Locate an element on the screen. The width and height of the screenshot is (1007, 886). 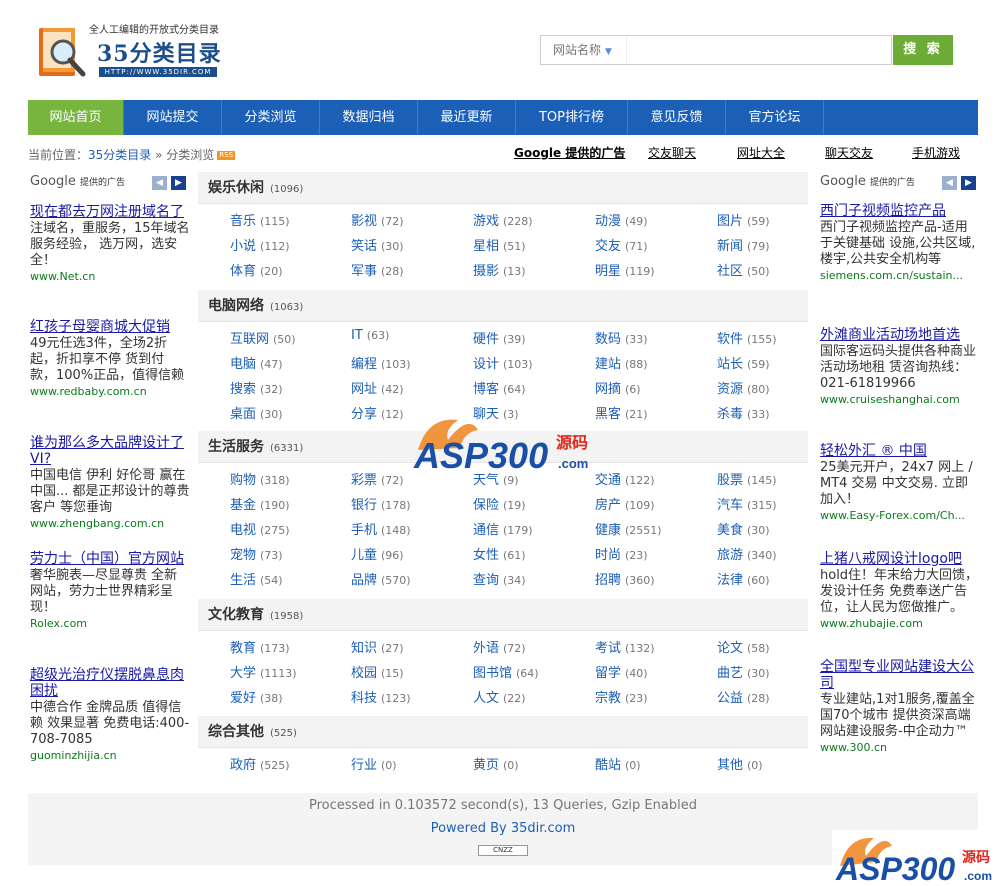
ad-title: 超级光治疗仪摆脱鼻息肉困扰 is located at coordinates (110, 683).